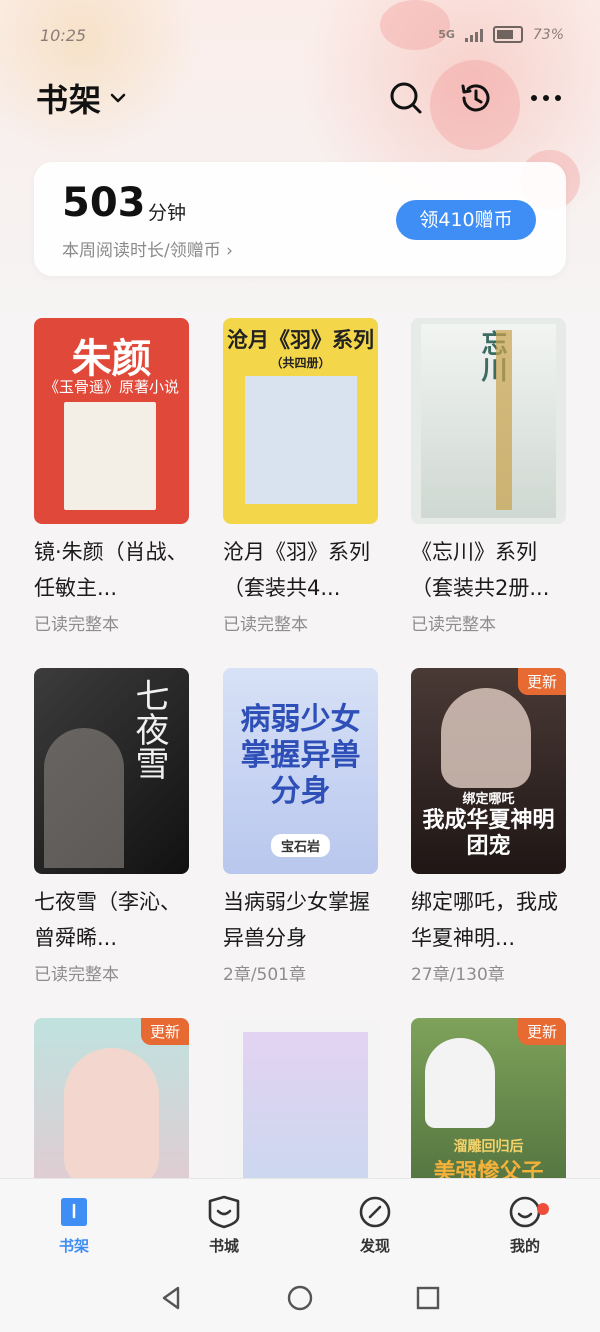 The height and width of the screenshot is (1332, 600). I want to click on tab-label: 我的, so click(524, 1246).